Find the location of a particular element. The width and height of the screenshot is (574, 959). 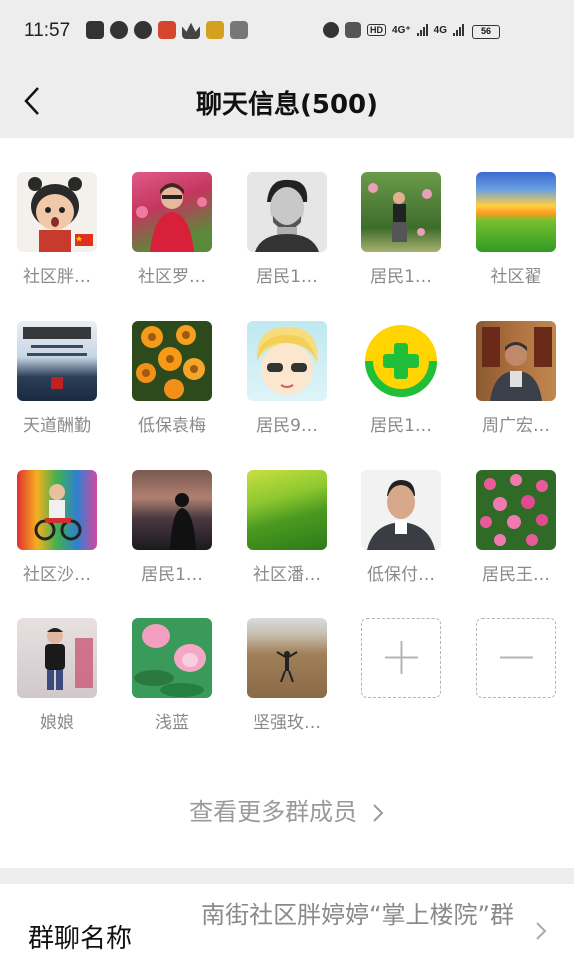

alarm-icon is located at coordinates (331, 30).